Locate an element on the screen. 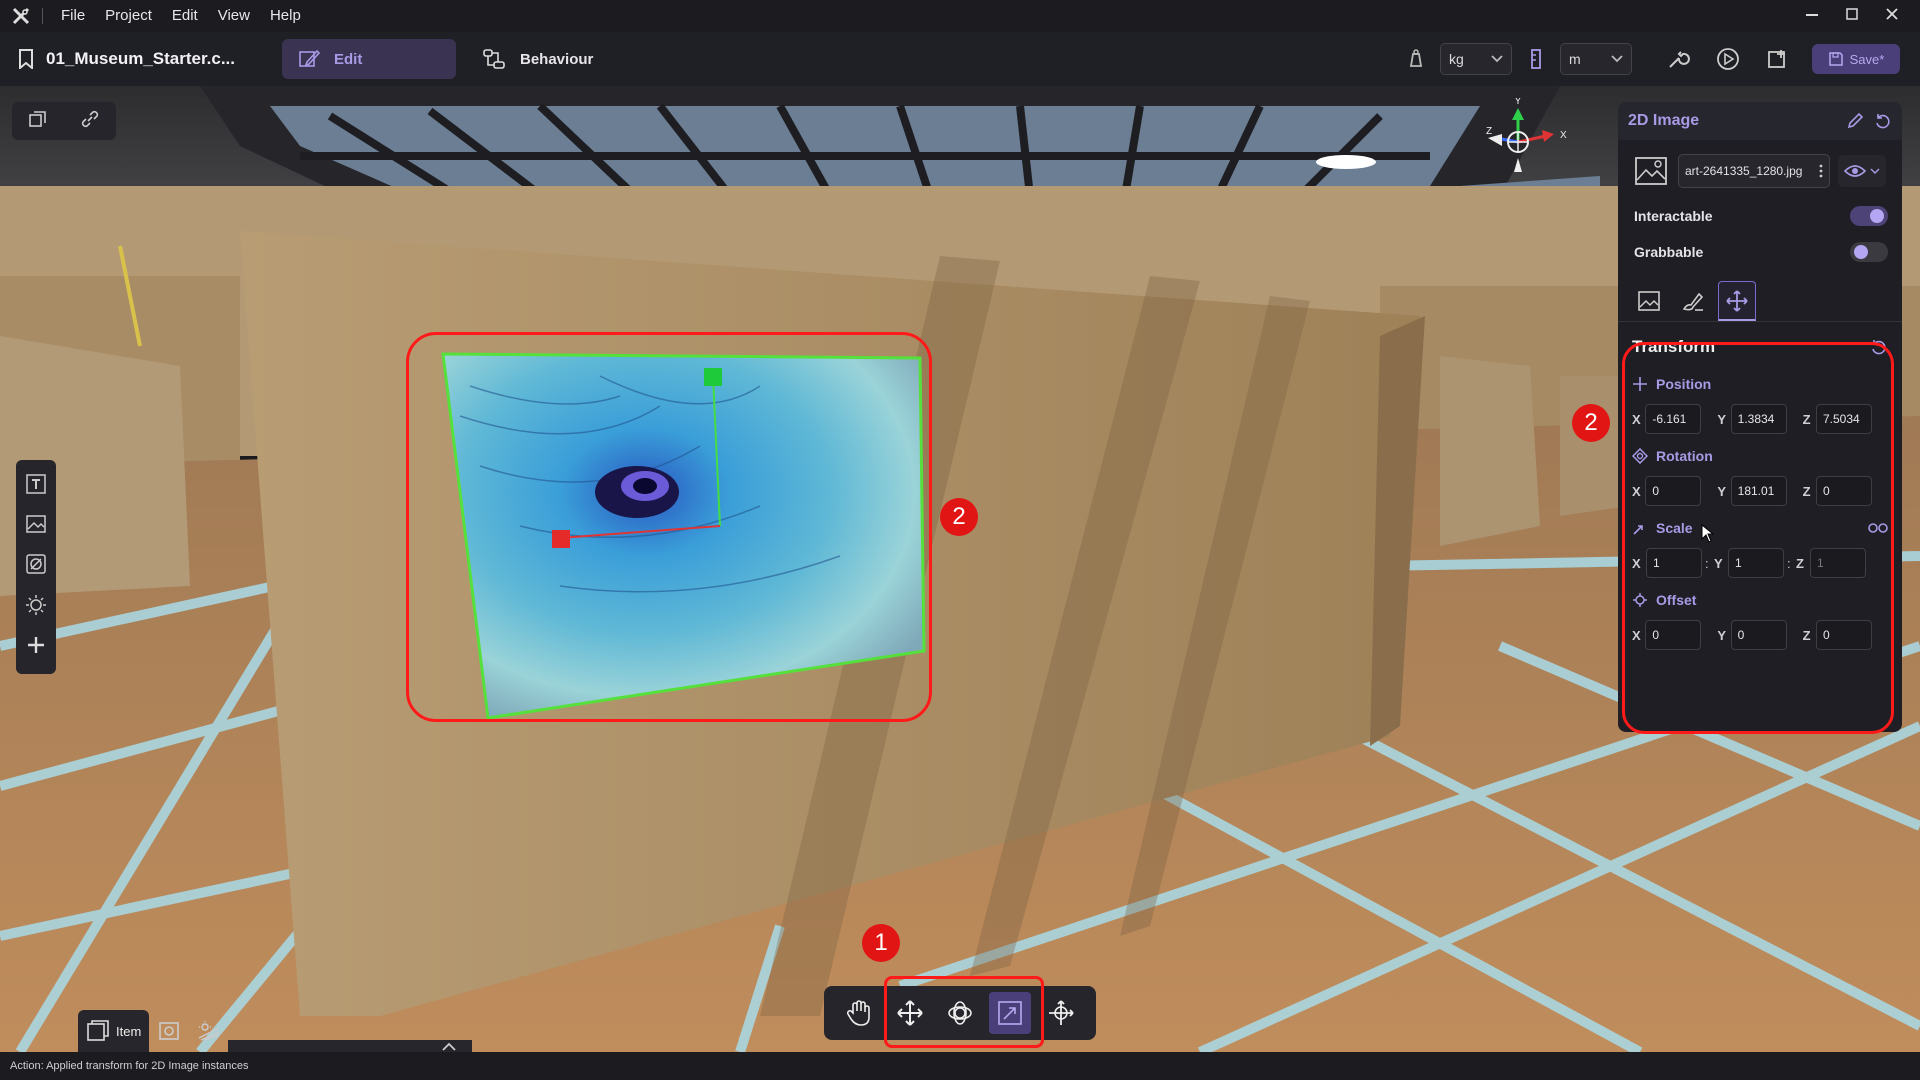 The image size is (1920, 1080). menu-project: Project is located at coordinates (128, 16).